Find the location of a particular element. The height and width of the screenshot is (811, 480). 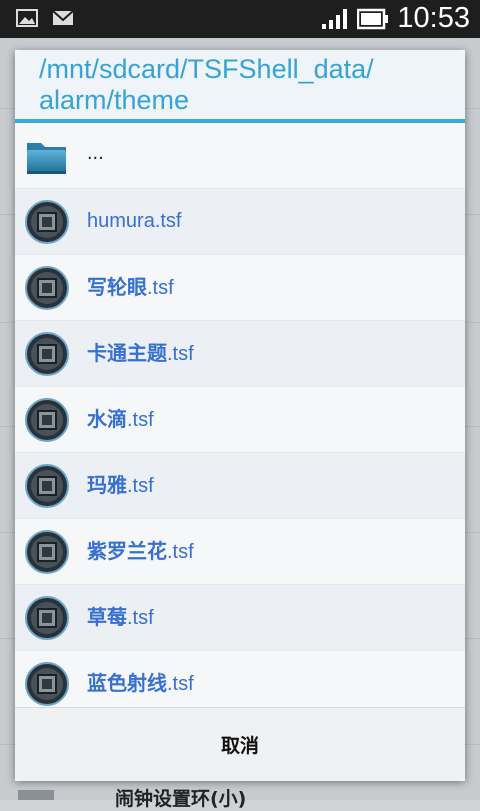

battery-icon is located at coordinates (373, 18).